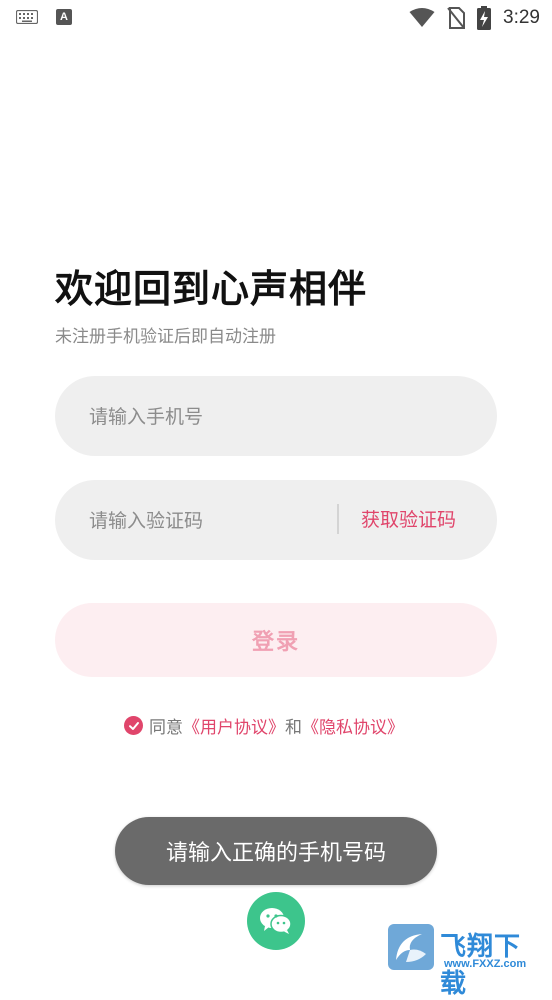 This screenshot has width=552, height=1000. What do you see at coordinates (293, 728) in the screenshot?
I see `agree-and: 和` at bounding box center [293, 728].